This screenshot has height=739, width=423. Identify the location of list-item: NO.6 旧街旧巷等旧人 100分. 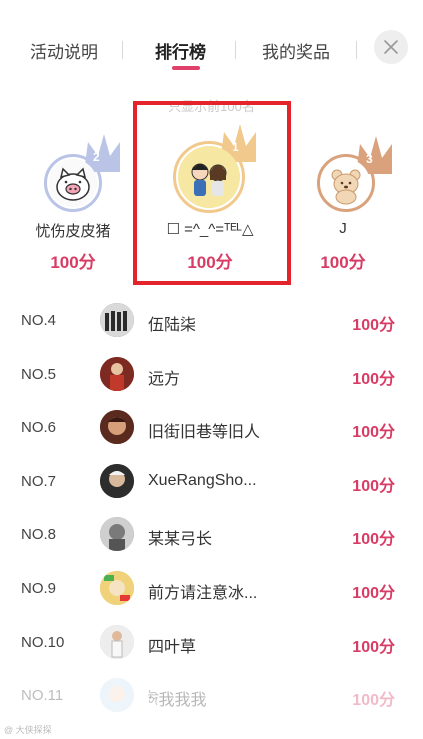
(211, 431).